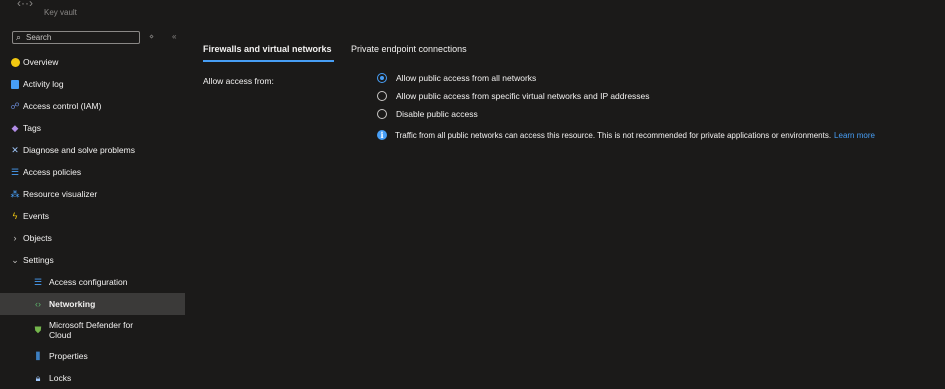 The width and height of the screenshot is (945, 389). What do you see at coordinates (32, 128) in the screenshot?
I see `sidebar-item-label: Tags` at bounding box center [32, 128].